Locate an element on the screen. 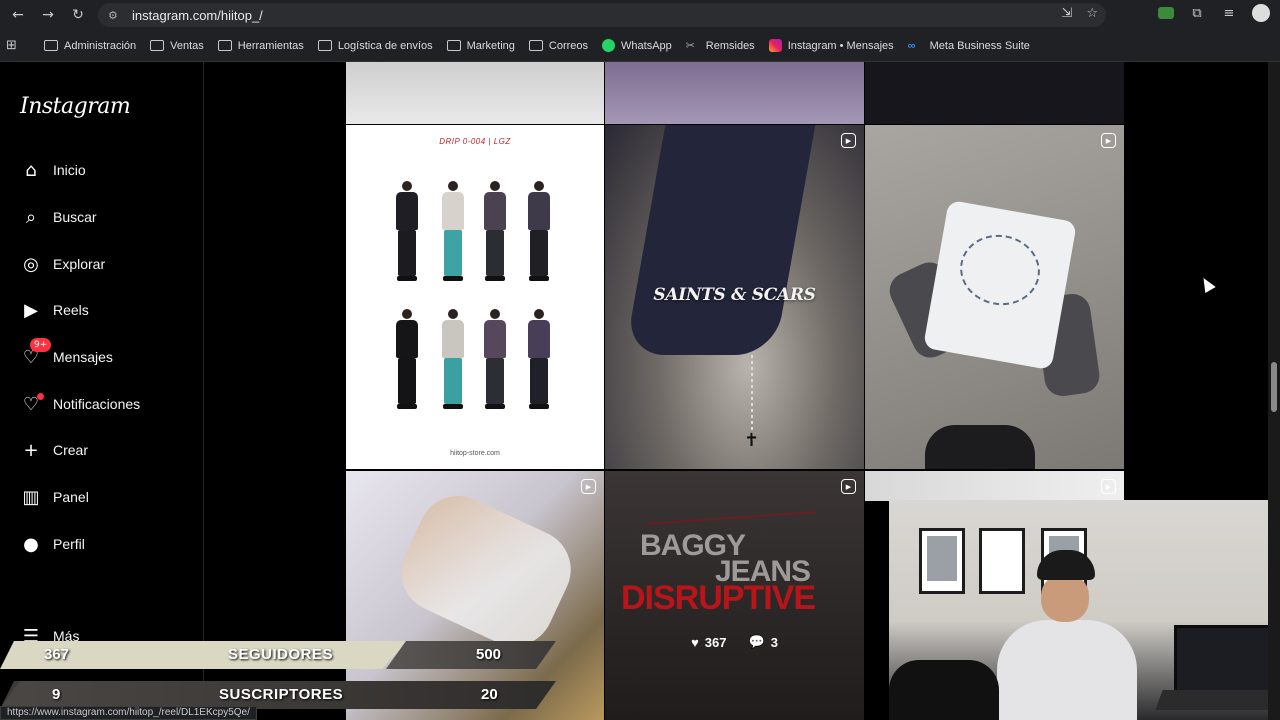 This screenshot has width=1280, height=720. bookmark-label: Ventas is located at coordinates (187, 45).